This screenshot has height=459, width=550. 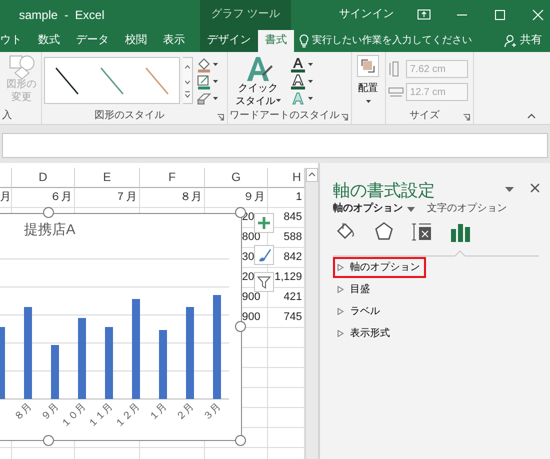 I want to click on group-label: ワードアートのスタイル, so click(x=285, y=116).